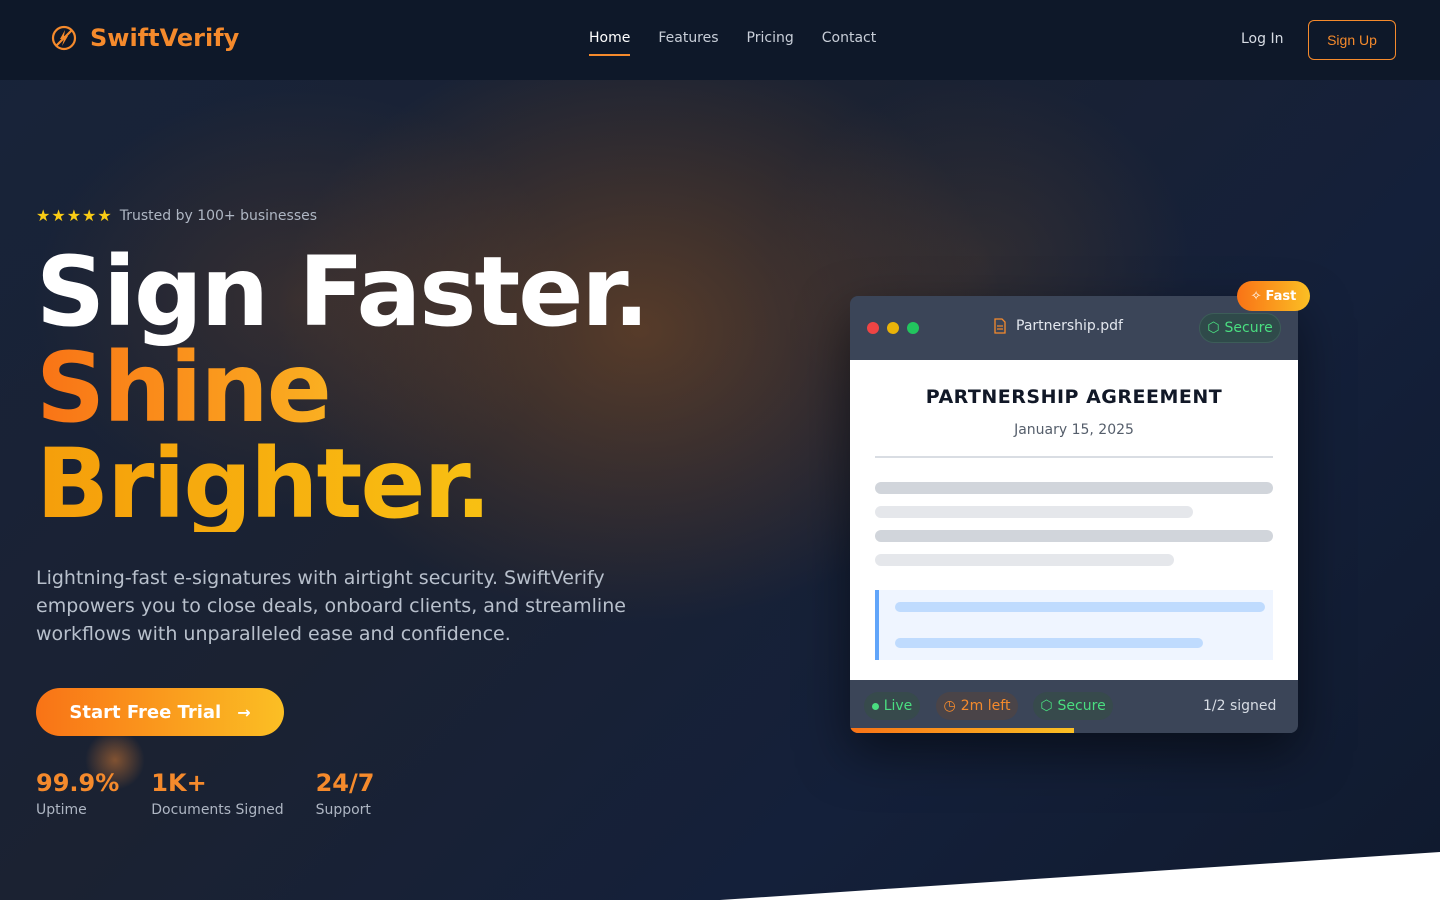 The width and height of the screenshot is (1440, 900). I want to click on headline-line-3: Brighter., so click(342, 484).